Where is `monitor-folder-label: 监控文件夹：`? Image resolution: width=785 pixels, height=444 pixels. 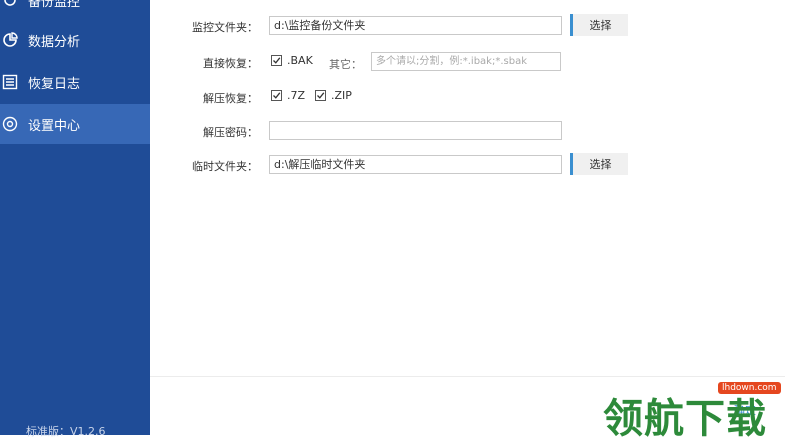
monitor-folder-label: 监控文件夹： is located at coordinates (225, 27).